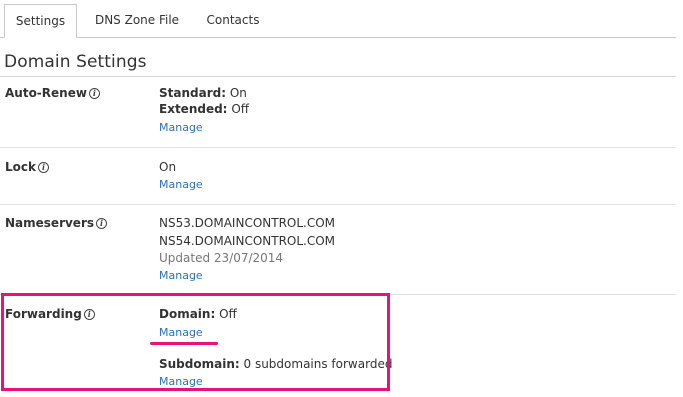 Image resolution: width=683 pixels, height=397 pixels. What do you see at coordinates (40, 21) in the screenshot?
I see `tab-settings: Settings` at bounding box center [40, 21].